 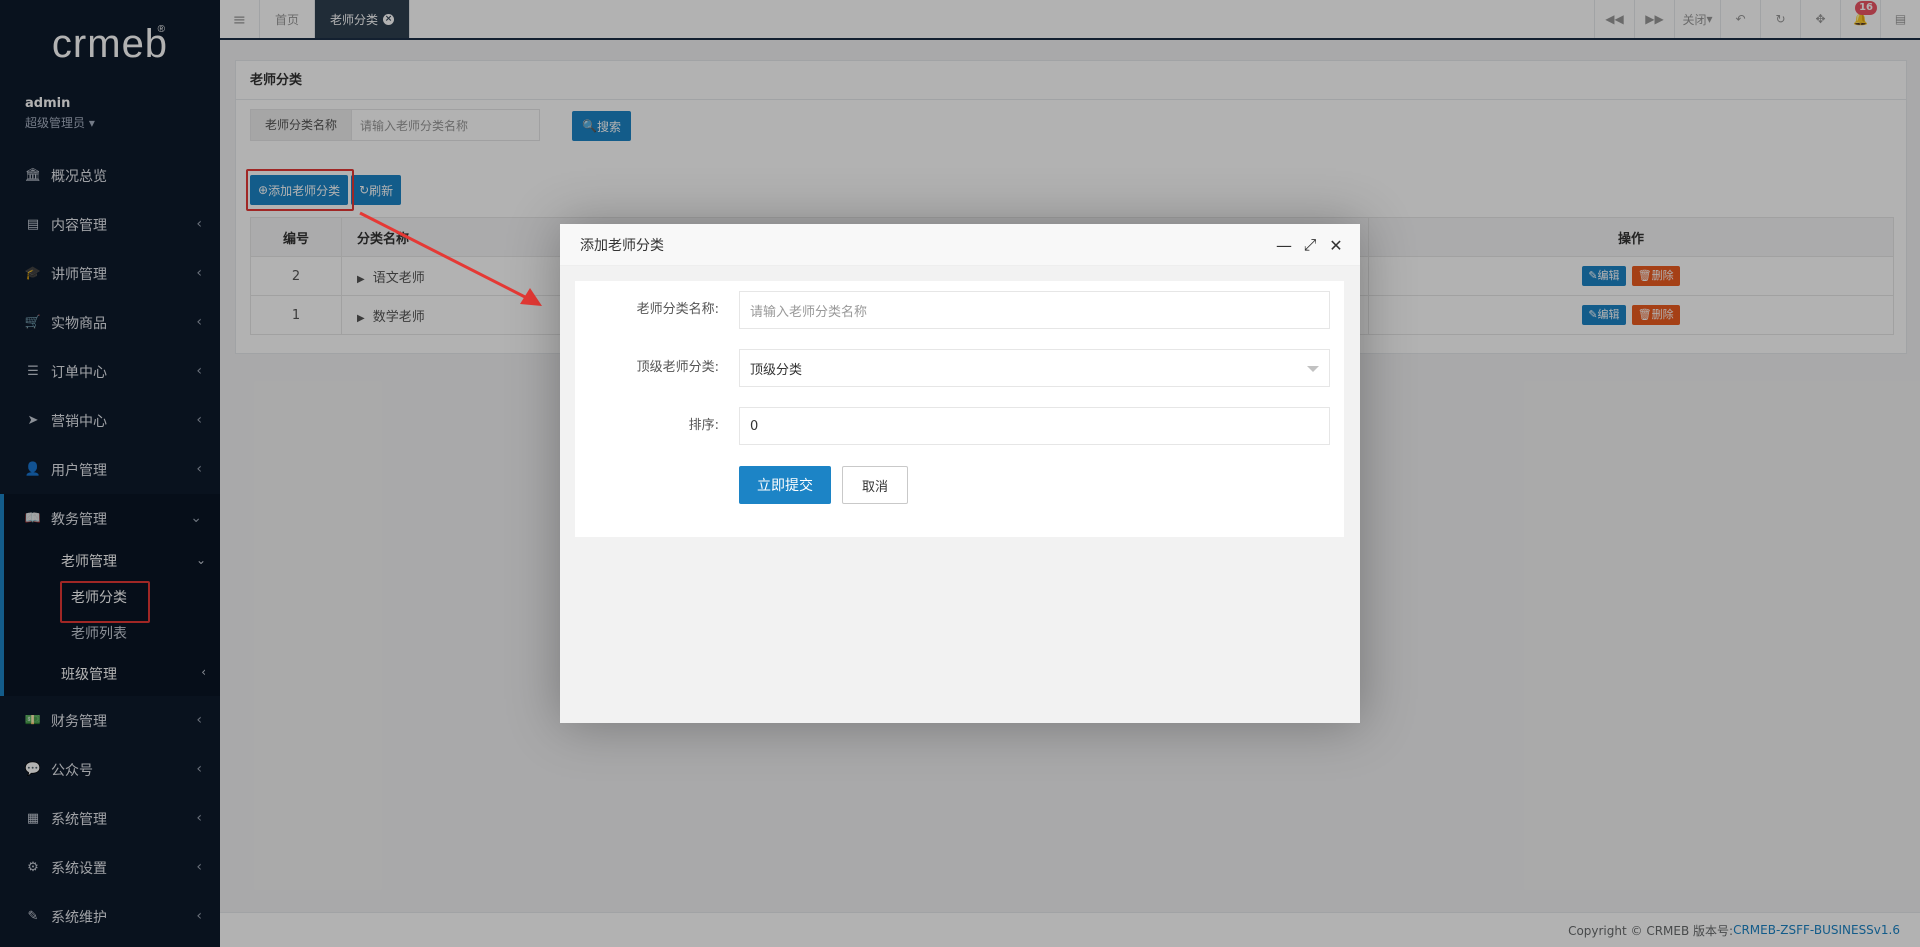 I want to click on sort-input: 0, so click(x=1034, y=426).